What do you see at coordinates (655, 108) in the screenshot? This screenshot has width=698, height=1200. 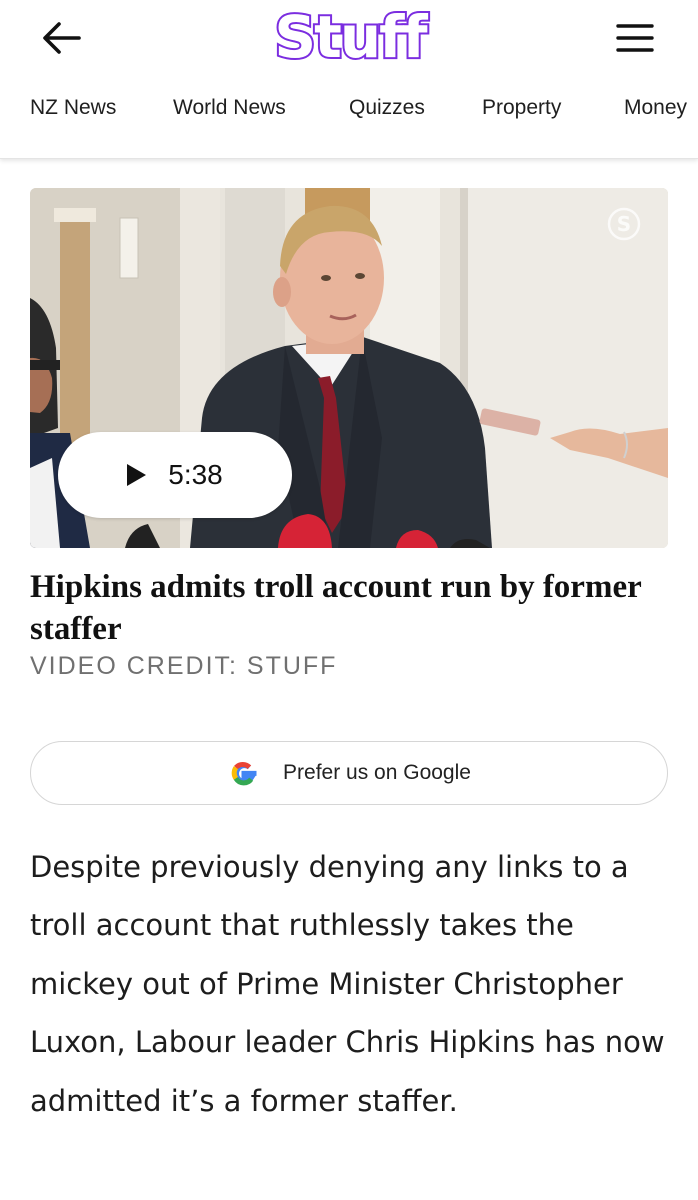 I see `nav-item-money: Money` at bounding box center [655, 108].